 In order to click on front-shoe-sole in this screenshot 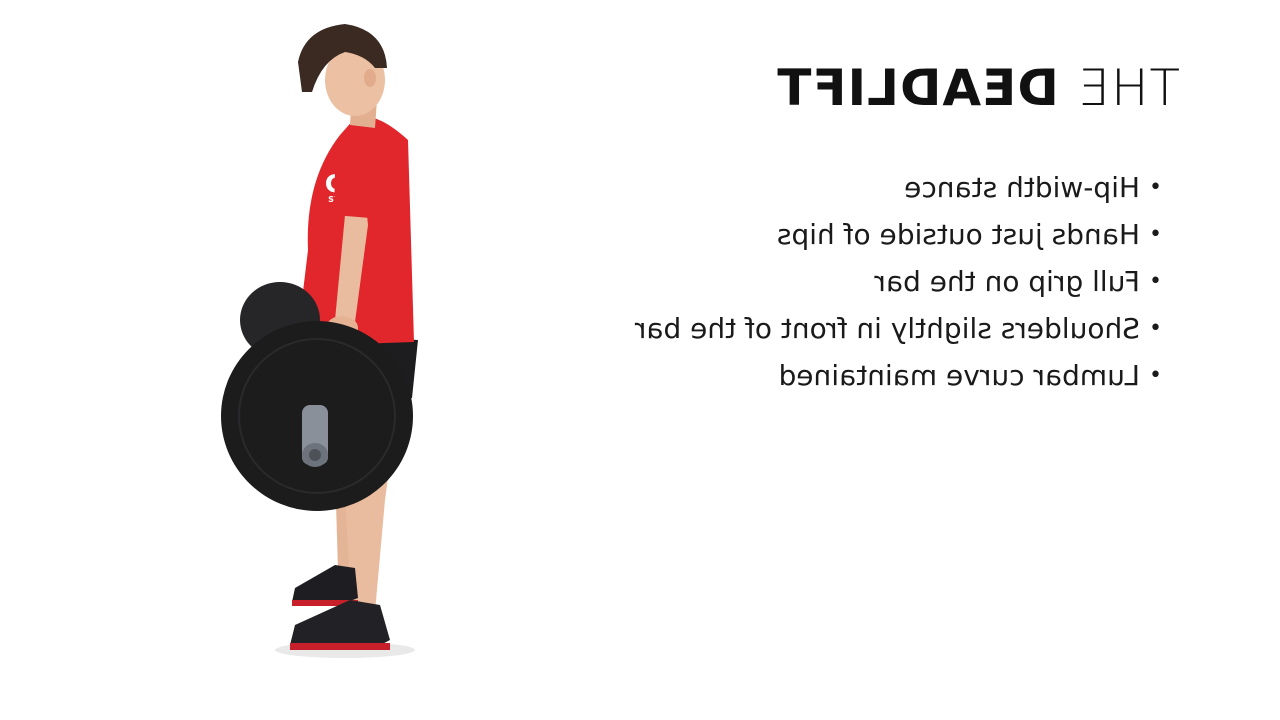, I will do `click(340, 646)`.